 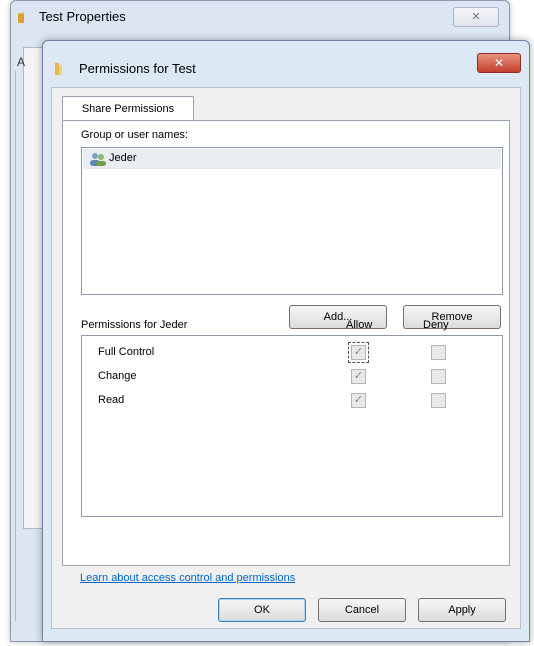 What do you see at coordinates (134, 135) in the screenshot?
I see `group-or-user-names-label: Group or user names:` at bounding box center [134, 135].